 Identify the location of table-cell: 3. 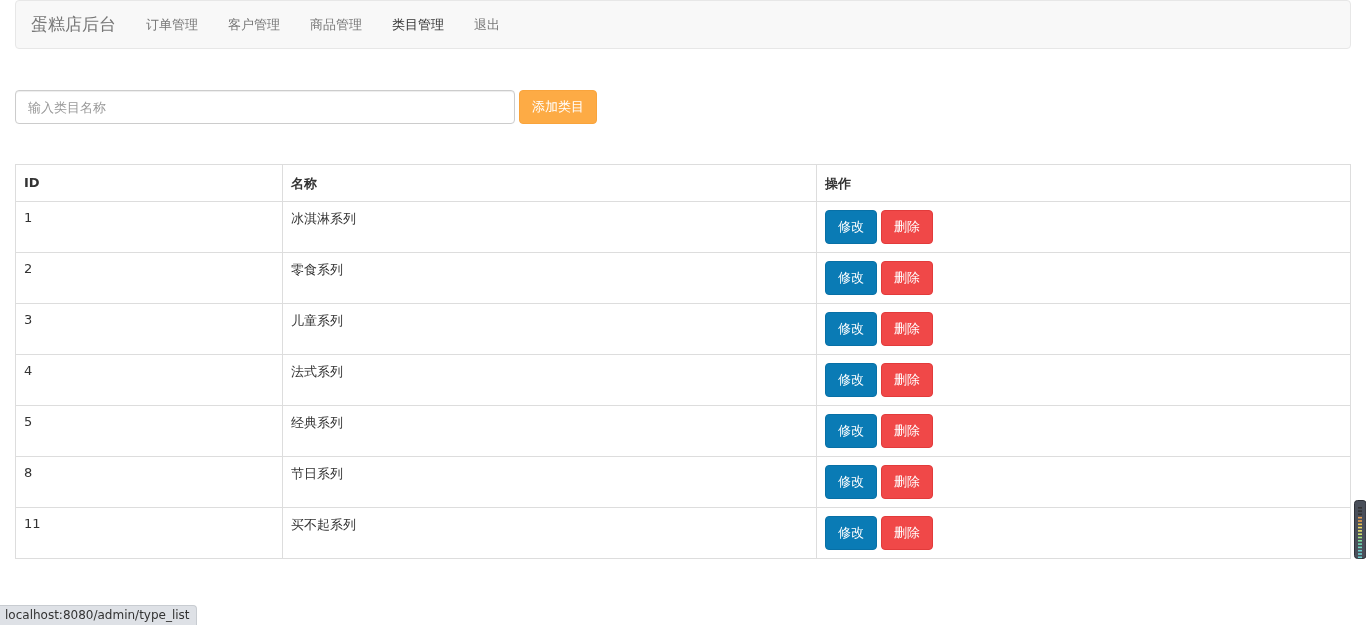
(149, 329).